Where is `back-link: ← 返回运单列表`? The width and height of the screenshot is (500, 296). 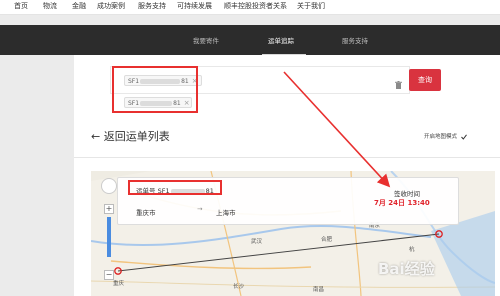 back-link: ← 返回运单列表 is located at coordinates (130, 136).